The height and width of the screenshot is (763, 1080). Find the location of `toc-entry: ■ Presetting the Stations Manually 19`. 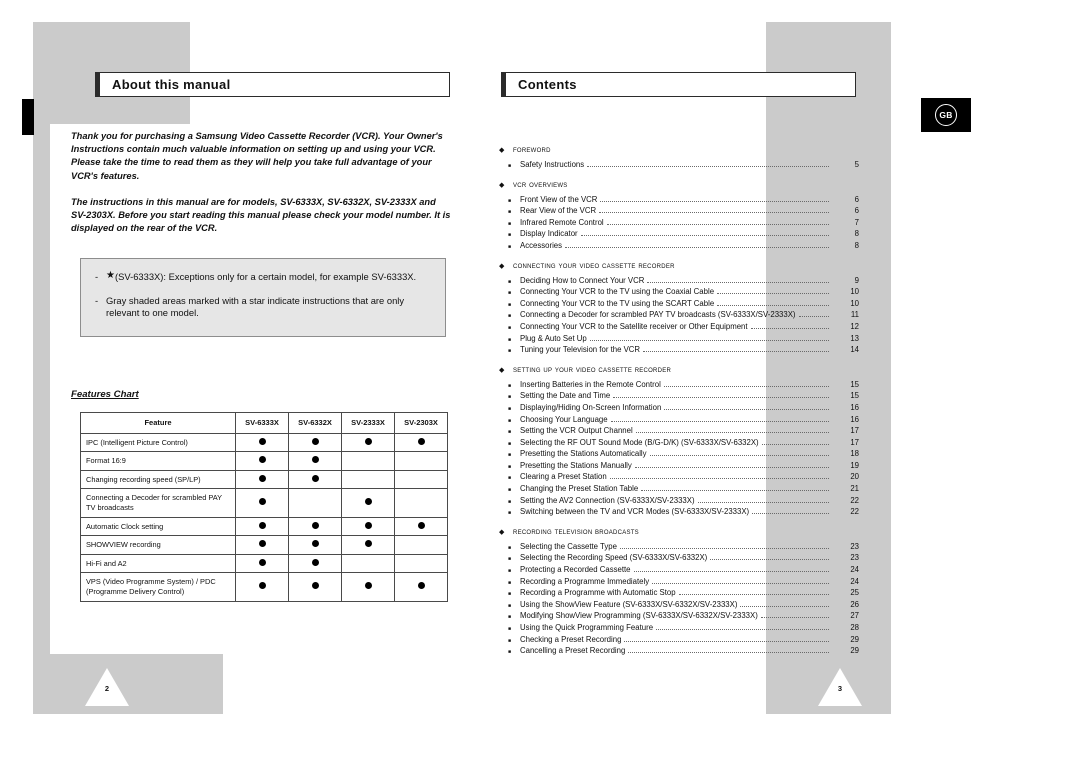

toc-entry: ■ Presetting the Stations Manually 19 is located at coordinates (679, 466).